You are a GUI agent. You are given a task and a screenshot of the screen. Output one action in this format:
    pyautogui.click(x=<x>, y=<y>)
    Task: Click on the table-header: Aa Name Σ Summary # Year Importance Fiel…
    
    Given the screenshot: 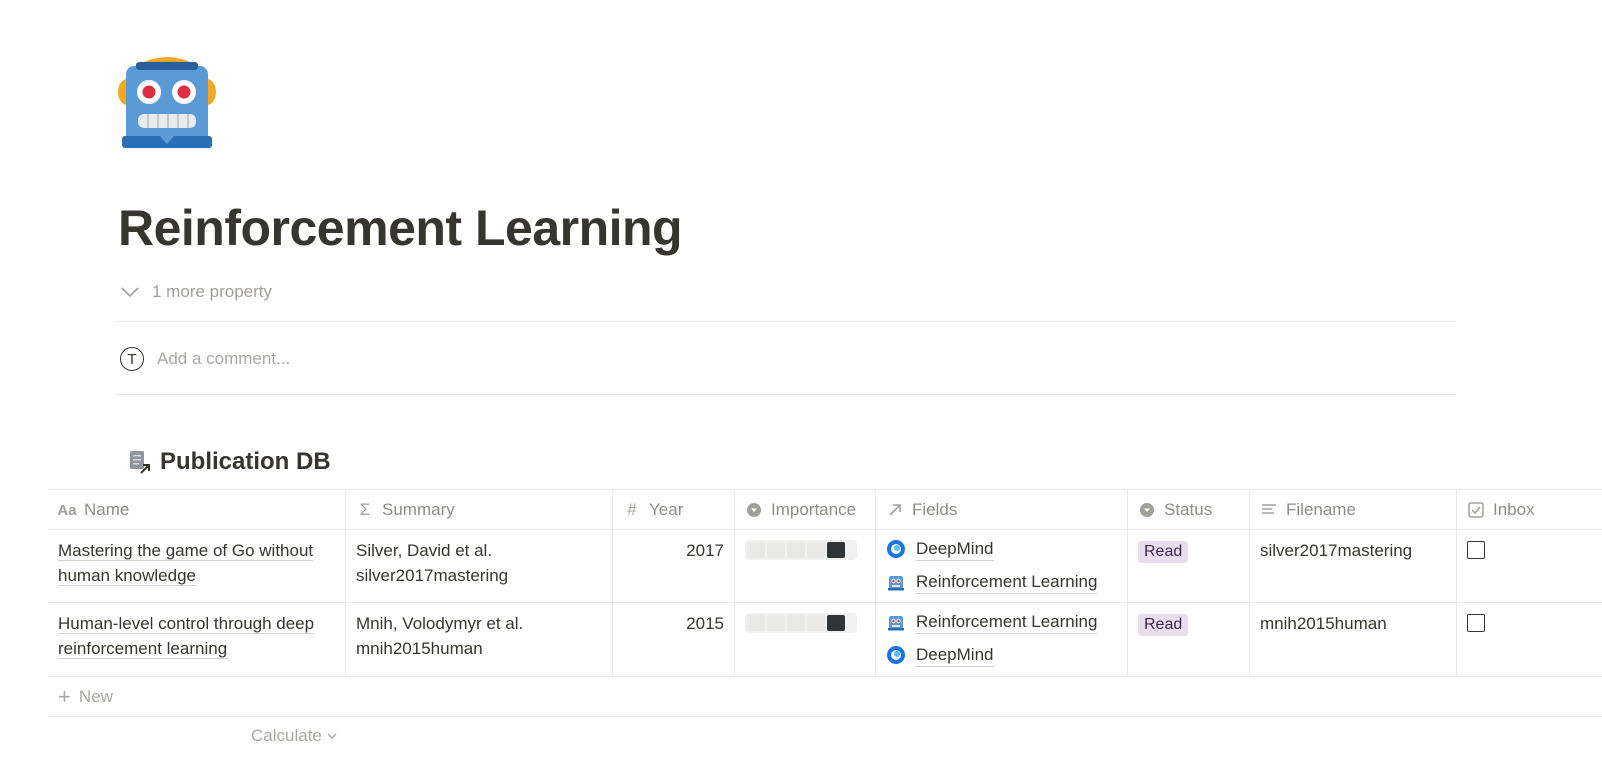 What is the action you would take?
    pyautogui.click(x=825, y=509)
    